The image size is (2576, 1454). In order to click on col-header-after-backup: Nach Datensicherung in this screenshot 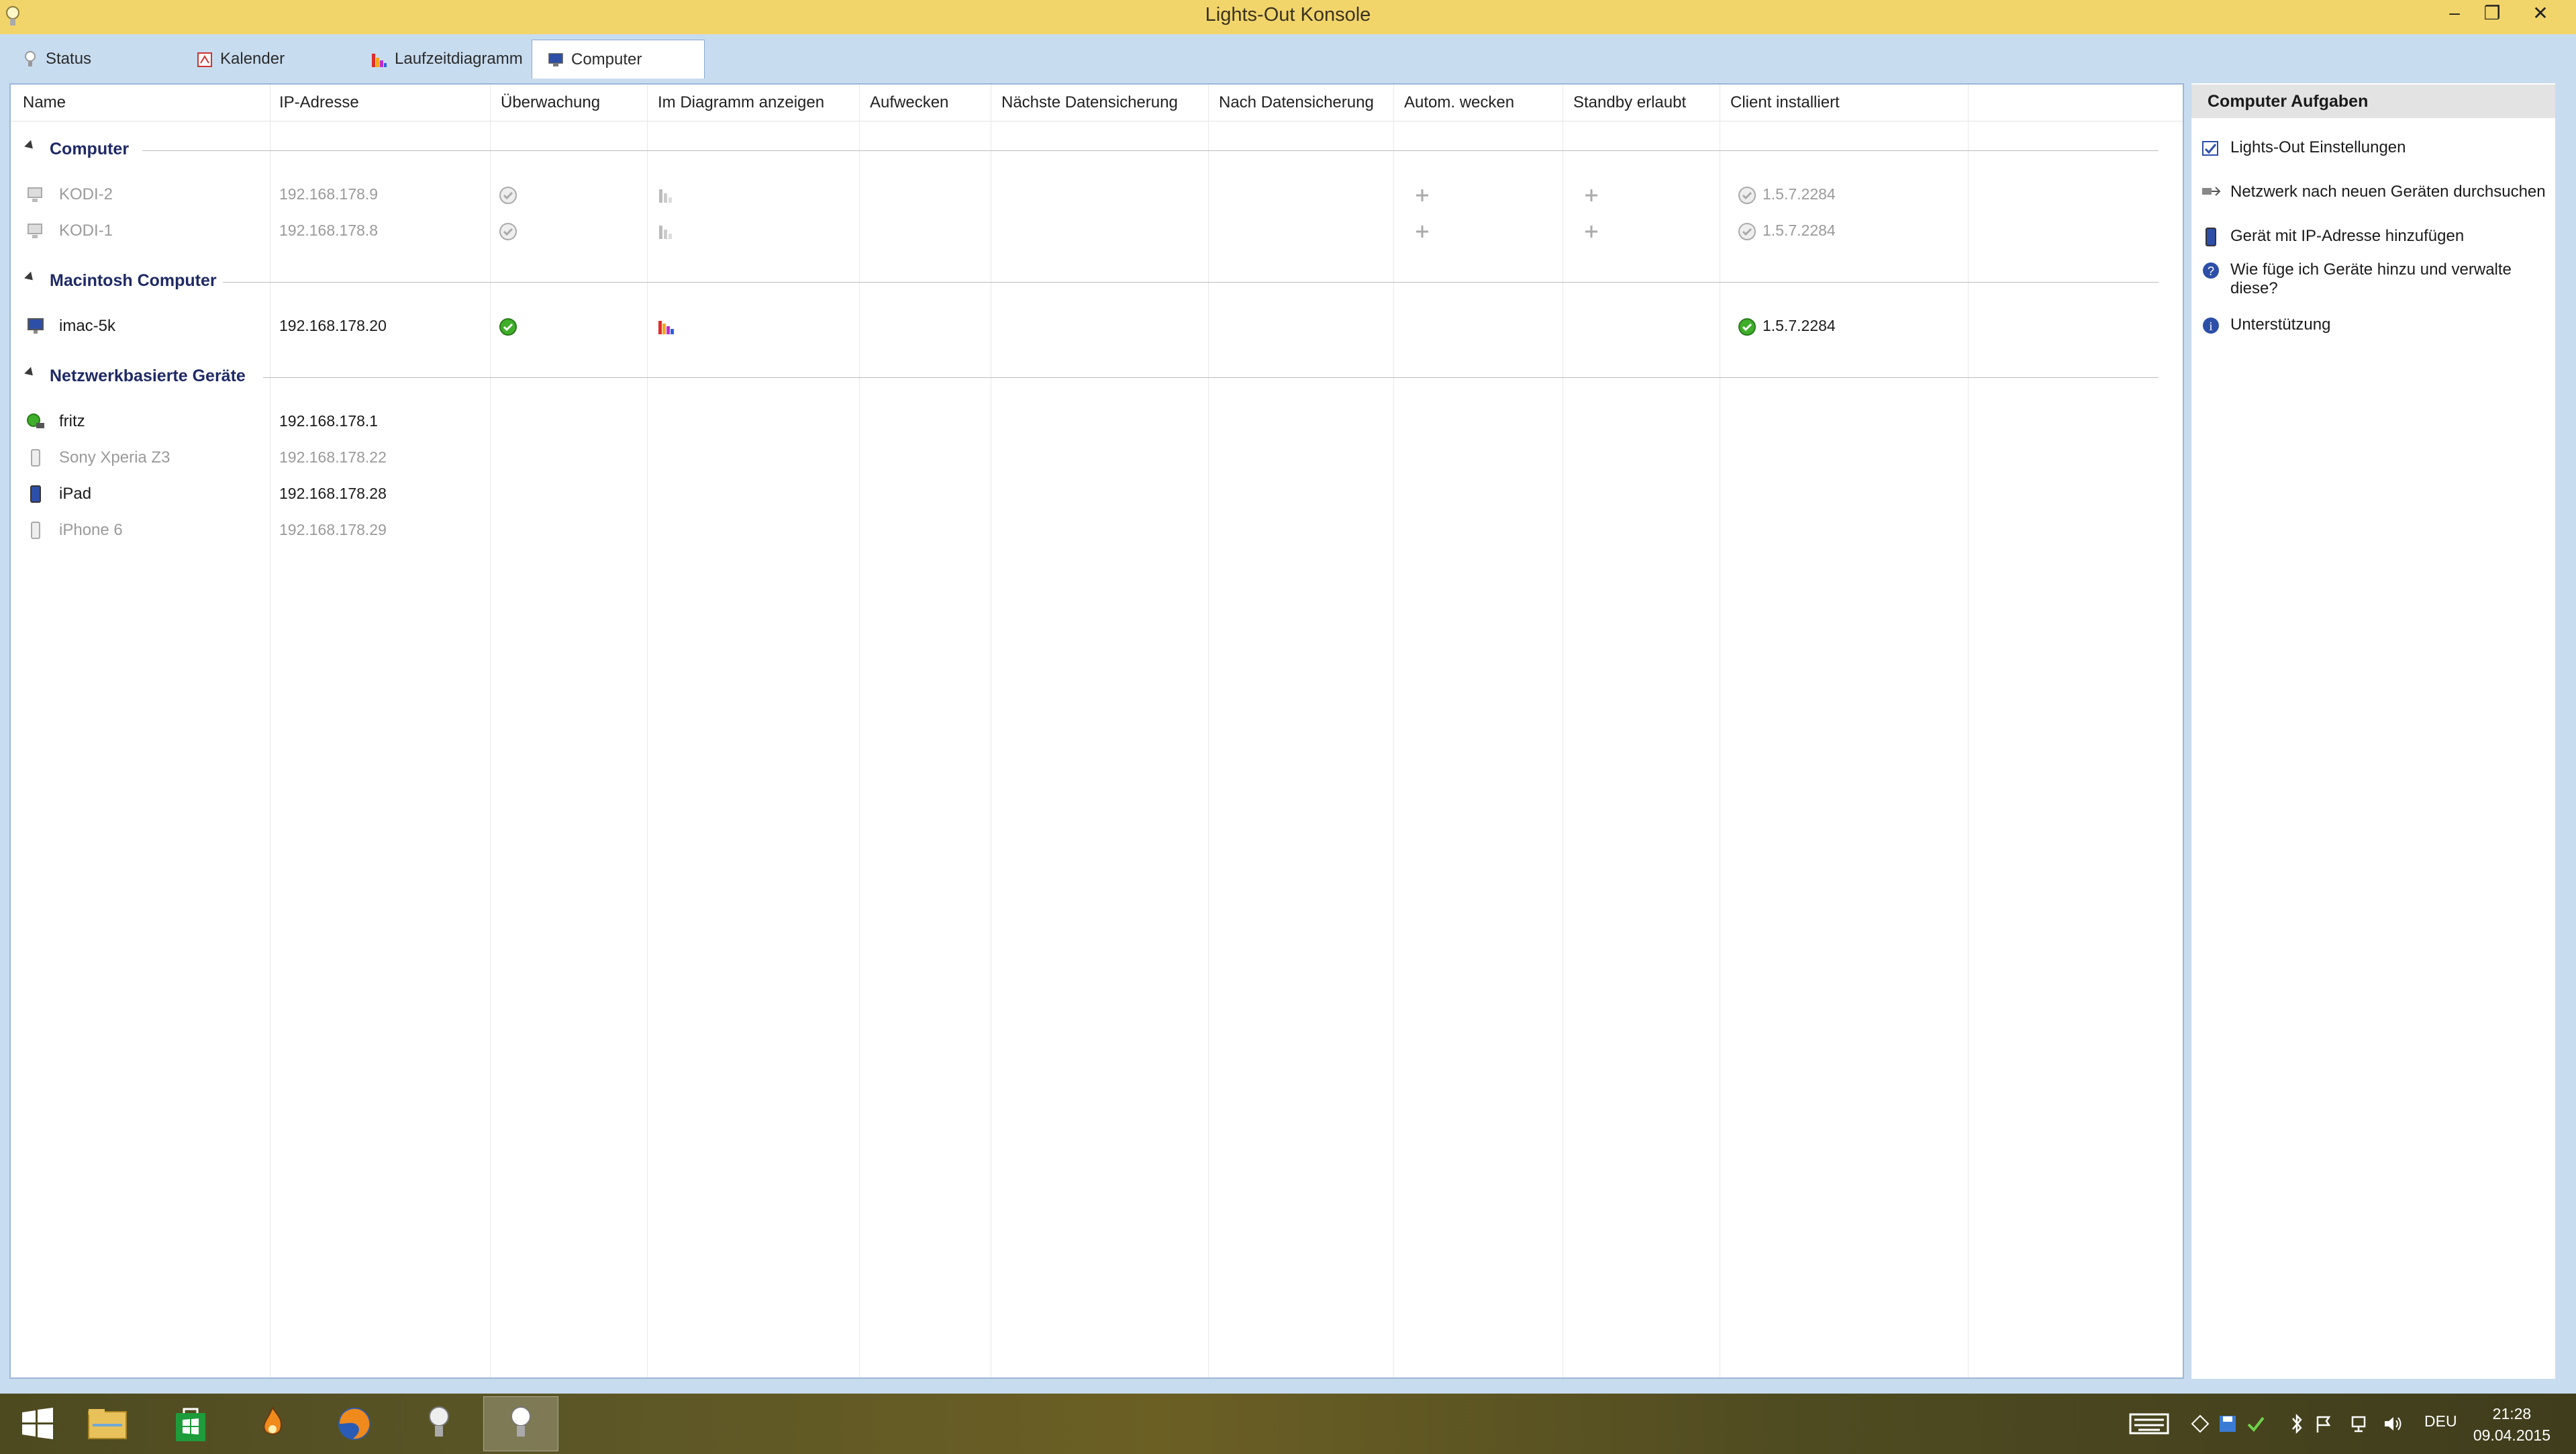, I will do `click(1296, 103)`.